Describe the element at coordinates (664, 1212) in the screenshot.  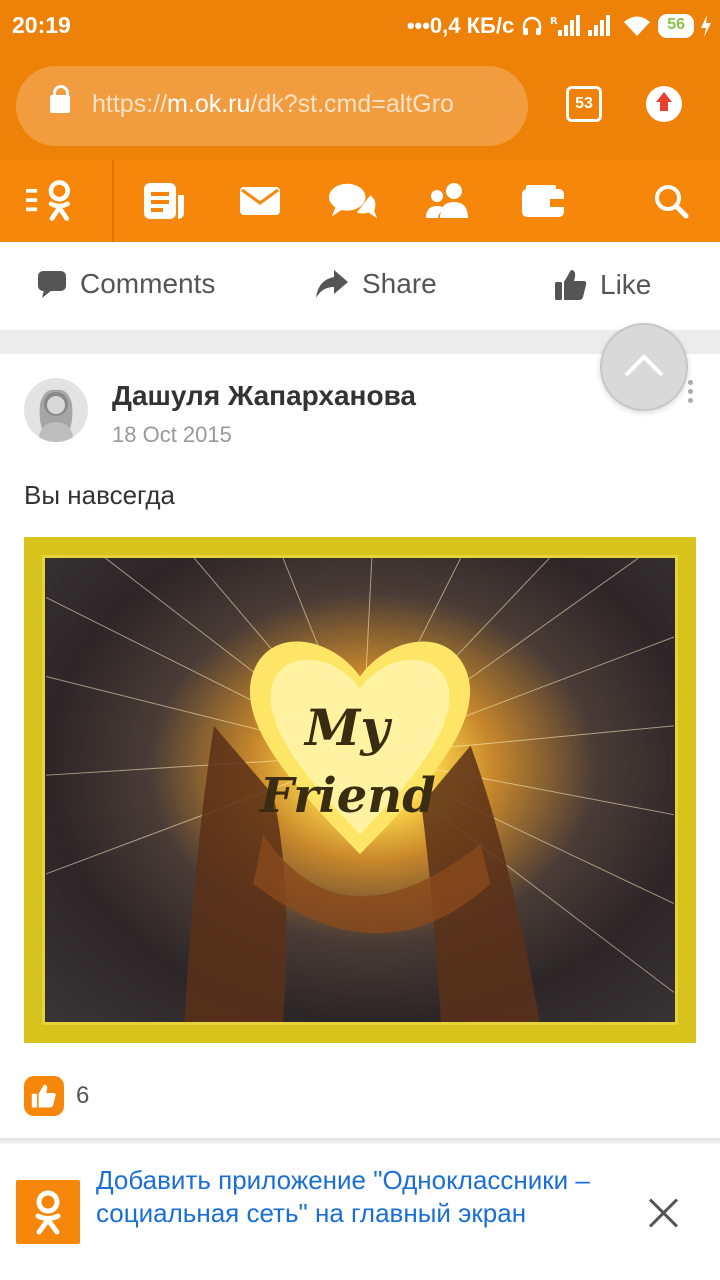
I see `close-icon` at that location.